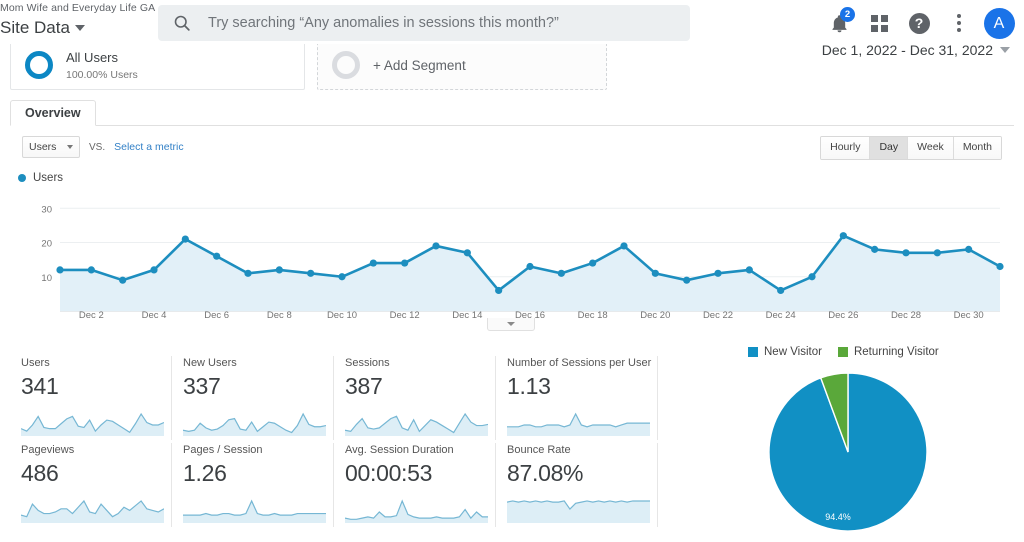 Image resolution: width=1024 pixels, height=542 pixels. Describe the element at coordinates (279, 315) in the screenshot. I see `x-tick-label: Dec 8` at that location.